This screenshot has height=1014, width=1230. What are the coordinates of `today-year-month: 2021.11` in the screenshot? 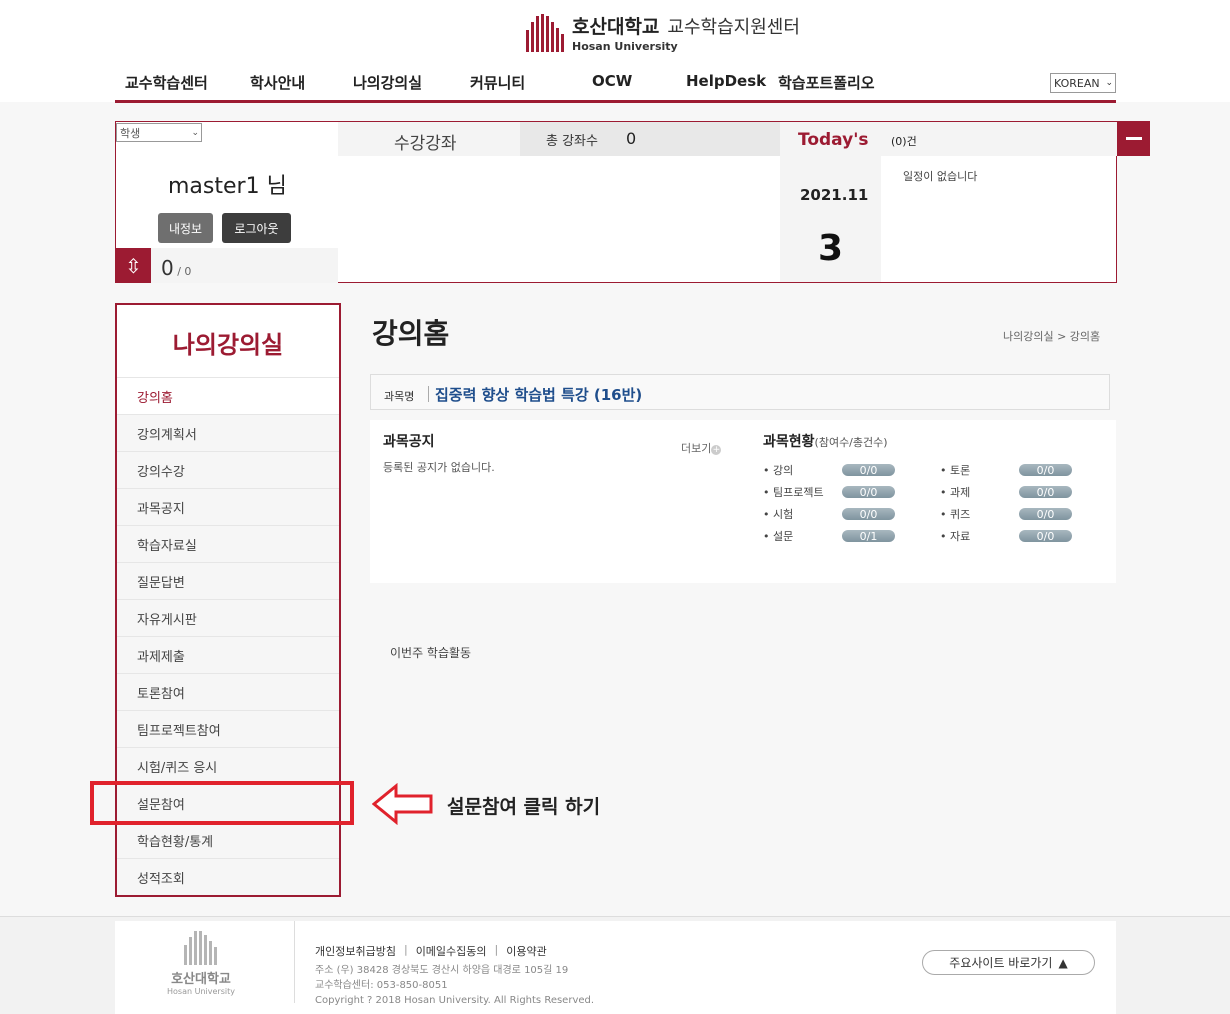 It's located at (834, 195).